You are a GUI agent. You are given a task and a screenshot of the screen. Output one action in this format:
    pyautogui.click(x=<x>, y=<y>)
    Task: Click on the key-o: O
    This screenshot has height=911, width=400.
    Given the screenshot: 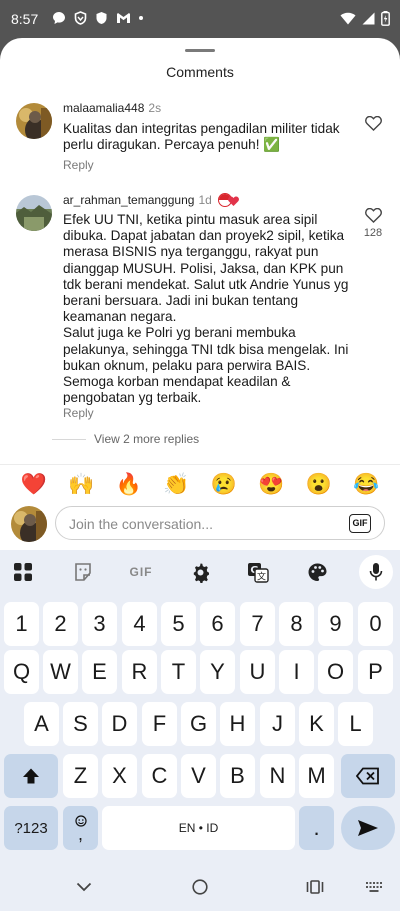 What is the action you would take?
    pyautogui.click(x=335, y=672)
    